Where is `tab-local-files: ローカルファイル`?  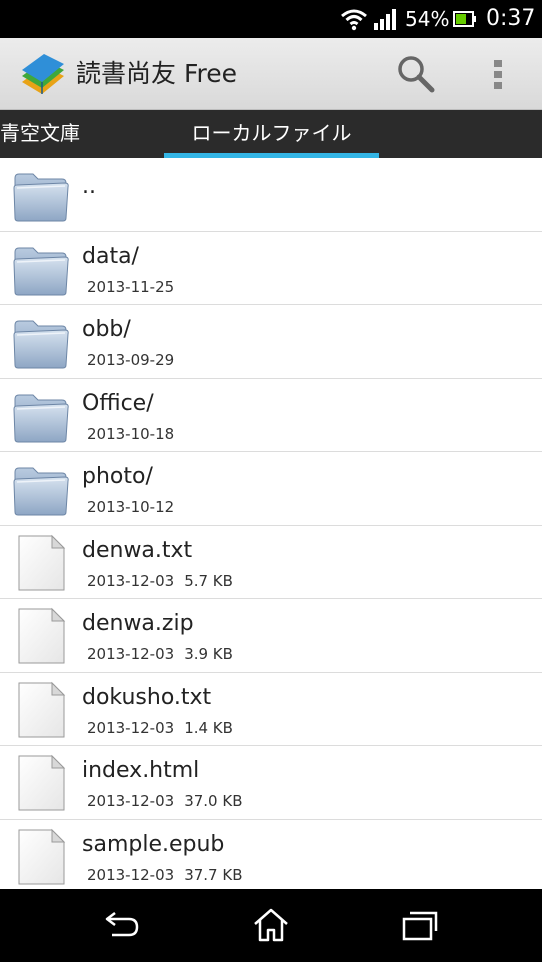 tab-local-files: ローカルファイル is located at coordinates (271, 134).